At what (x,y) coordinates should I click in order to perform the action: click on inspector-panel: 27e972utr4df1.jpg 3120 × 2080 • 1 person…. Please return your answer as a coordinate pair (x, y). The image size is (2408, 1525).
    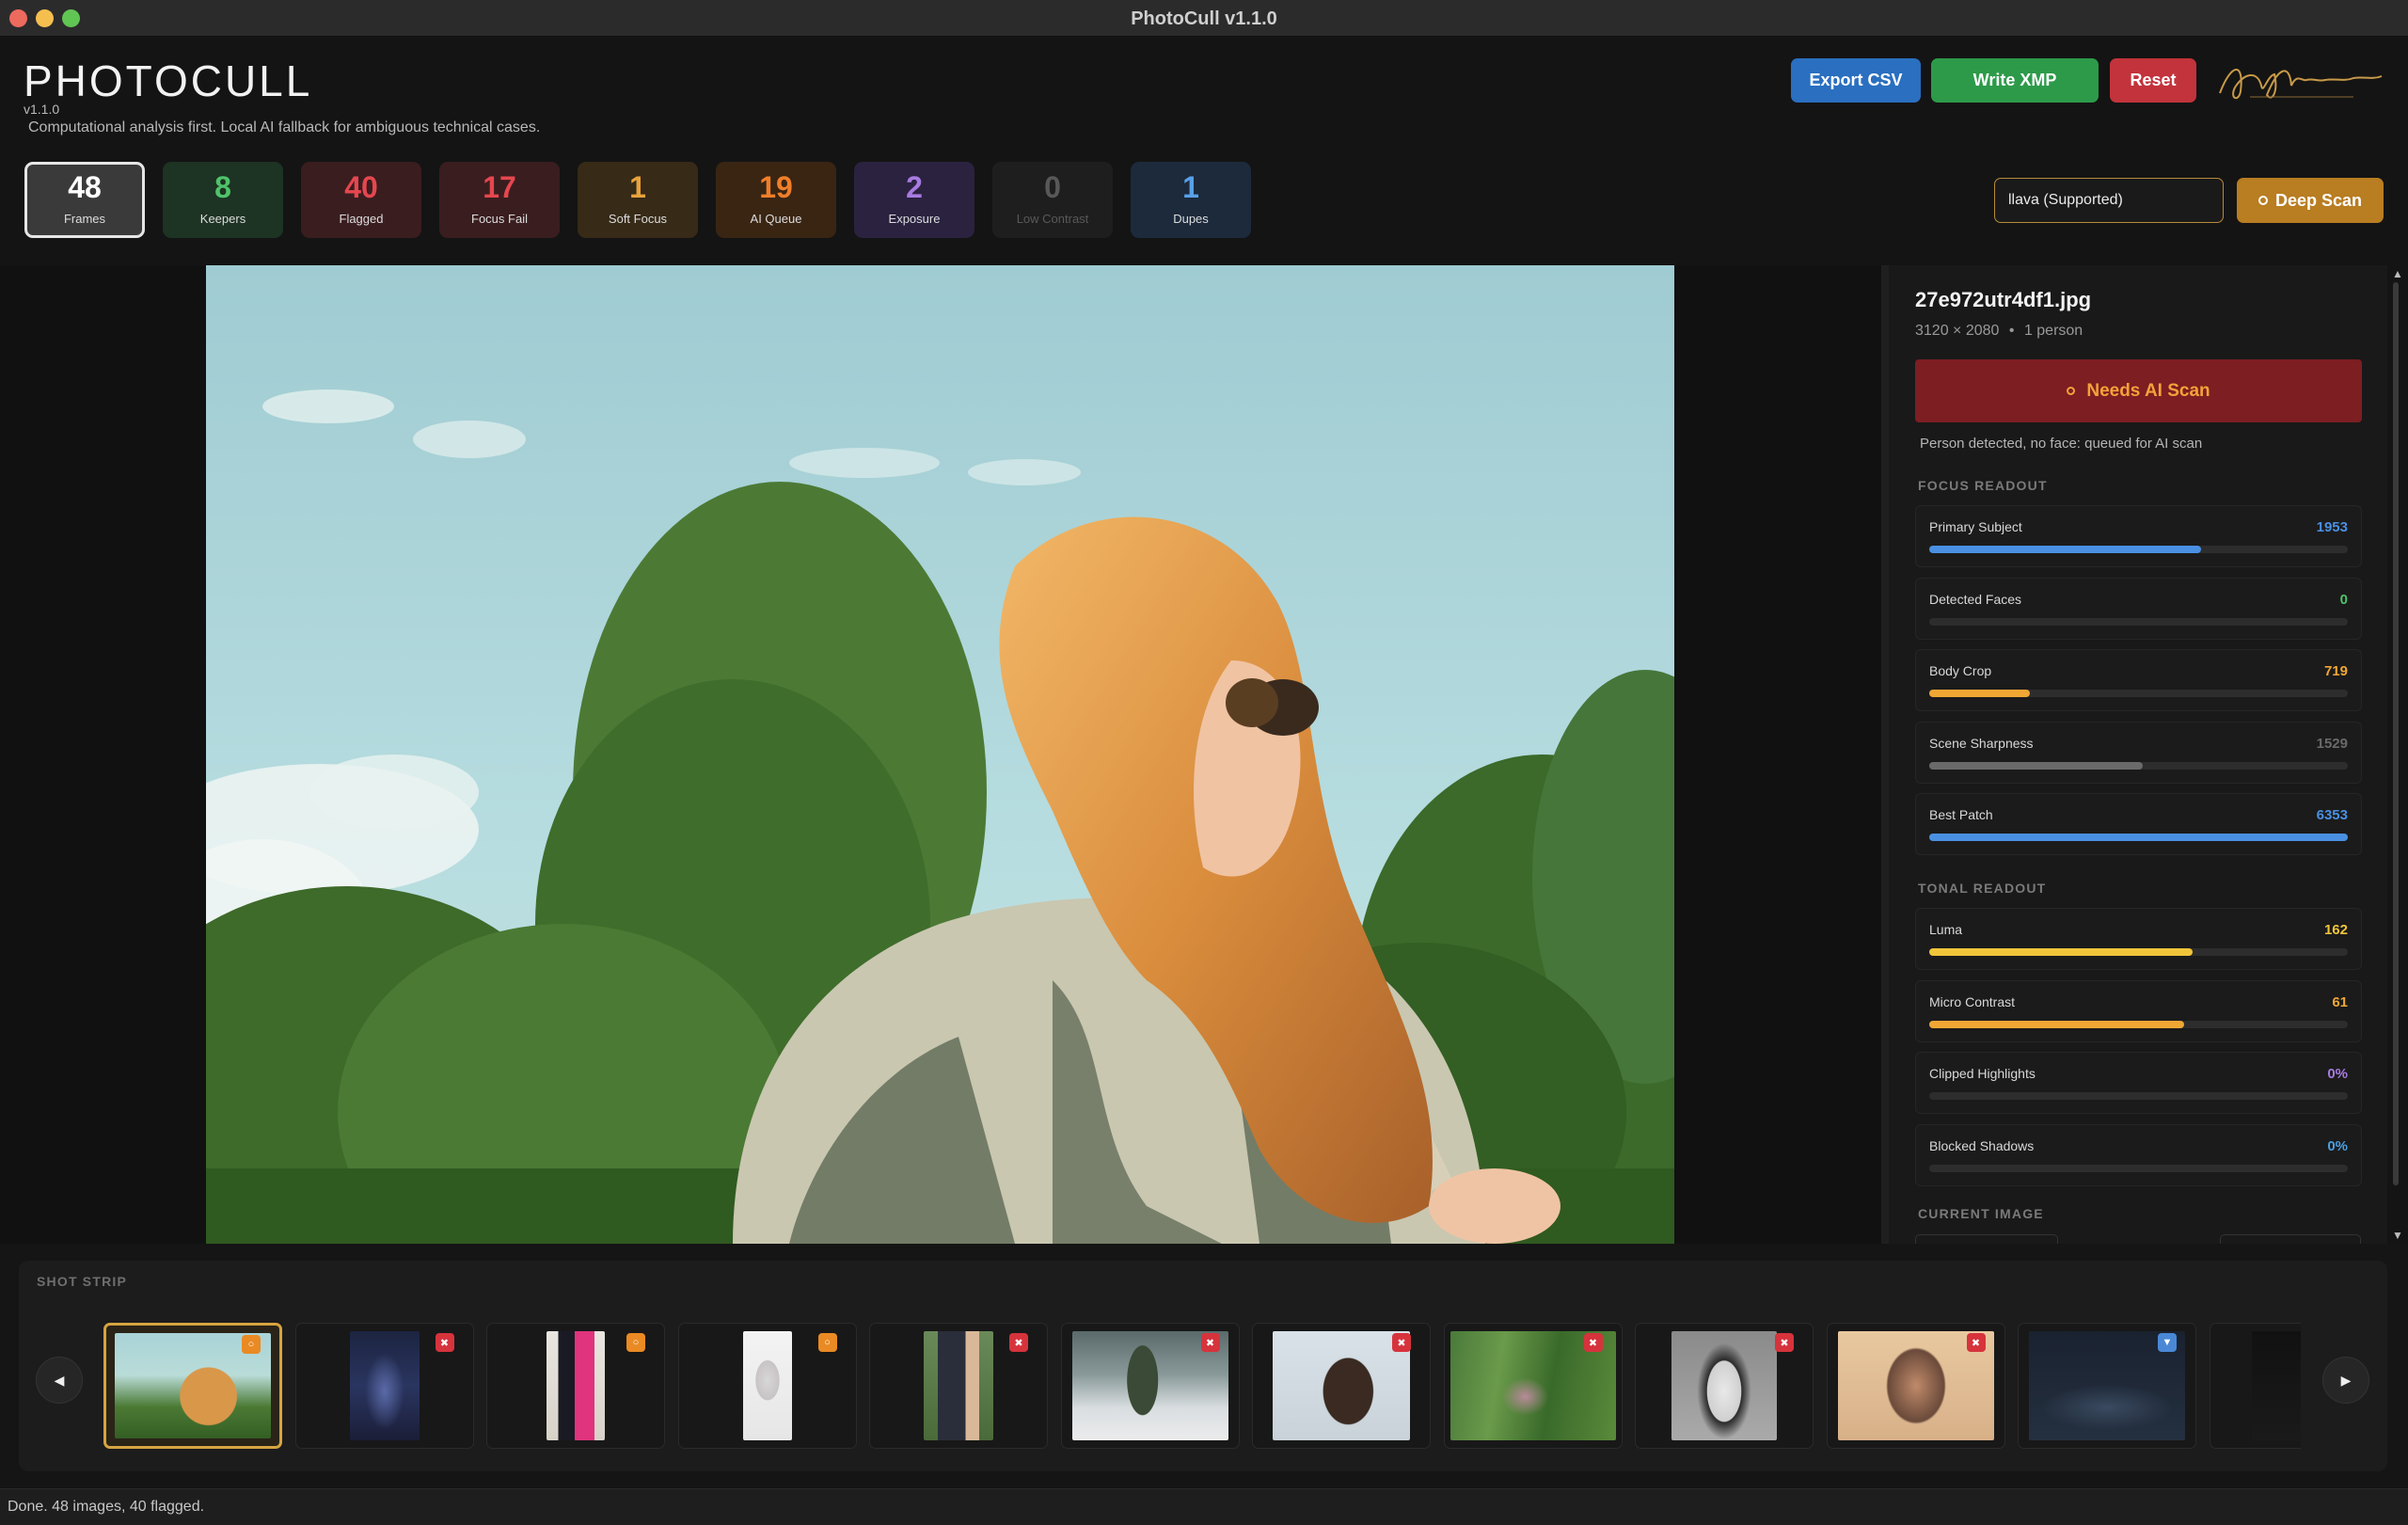
    Looking at the image, I should click on (2138, 754).